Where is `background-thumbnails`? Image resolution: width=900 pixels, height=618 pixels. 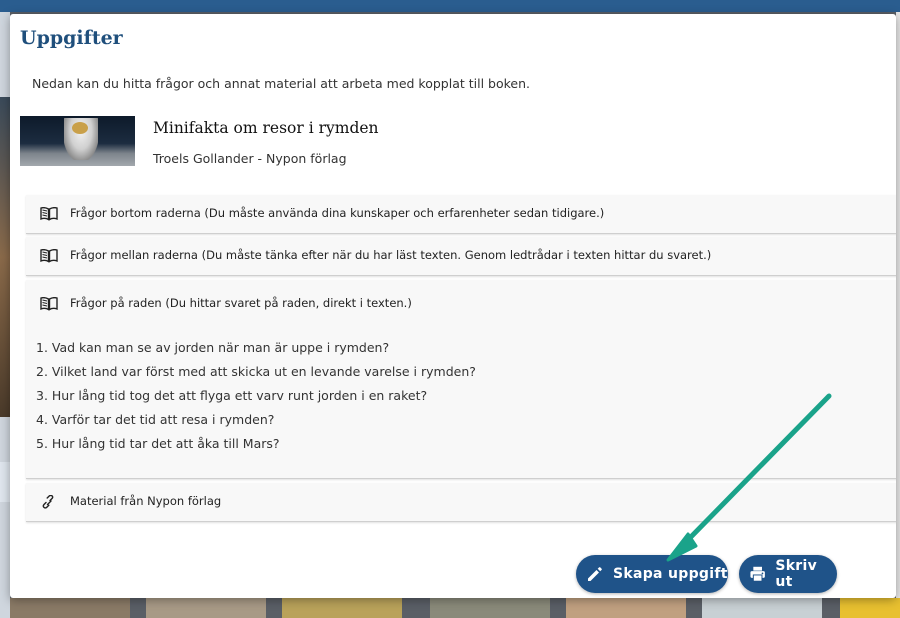
background-thumbnails is located at coordinates (450, 608).